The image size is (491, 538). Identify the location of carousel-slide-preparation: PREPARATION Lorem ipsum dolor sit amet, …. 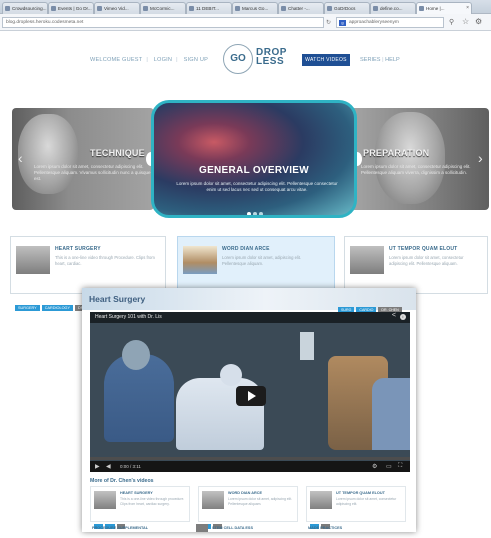
(419, 159).